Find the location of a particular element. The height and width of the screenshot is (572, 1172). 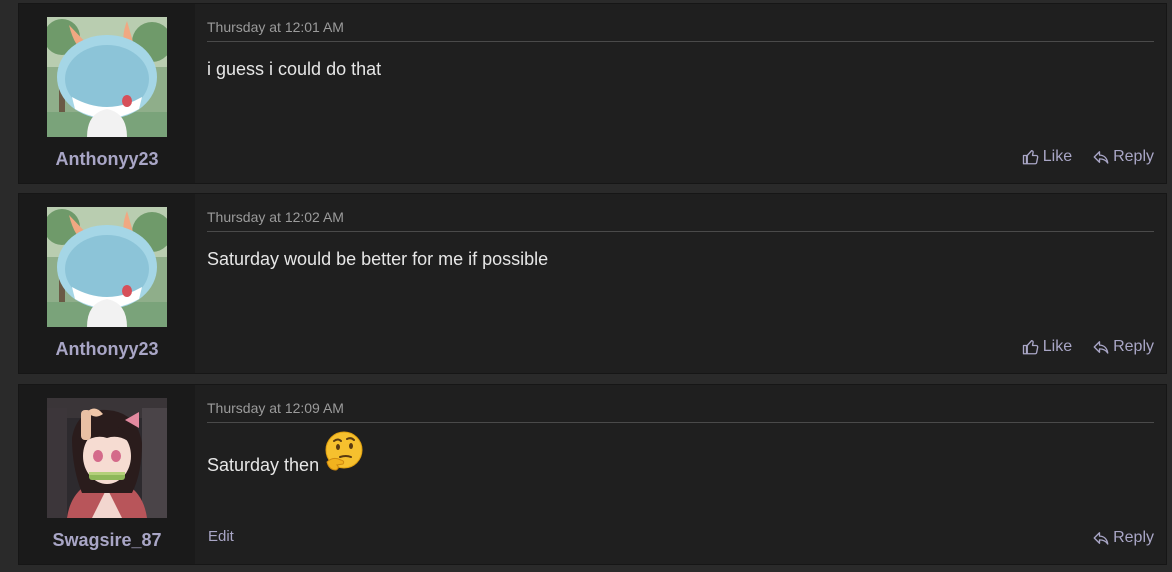

message-text: i guess i could do that is located at coordinates (294, 69).